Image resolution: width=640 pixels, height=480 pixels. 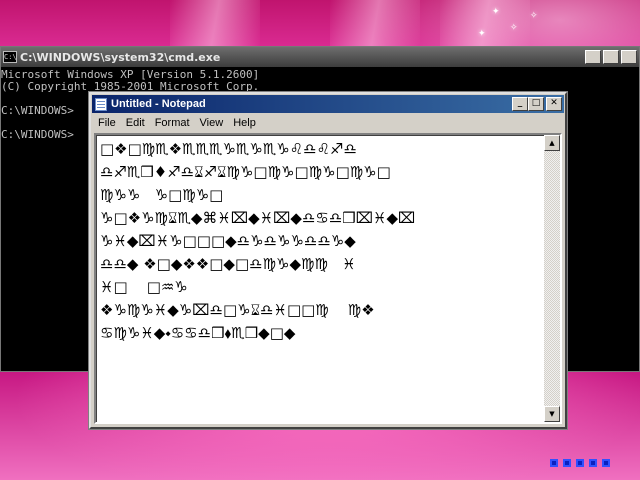 I want to click on maximize-button: □, so click(x=536, y=104).